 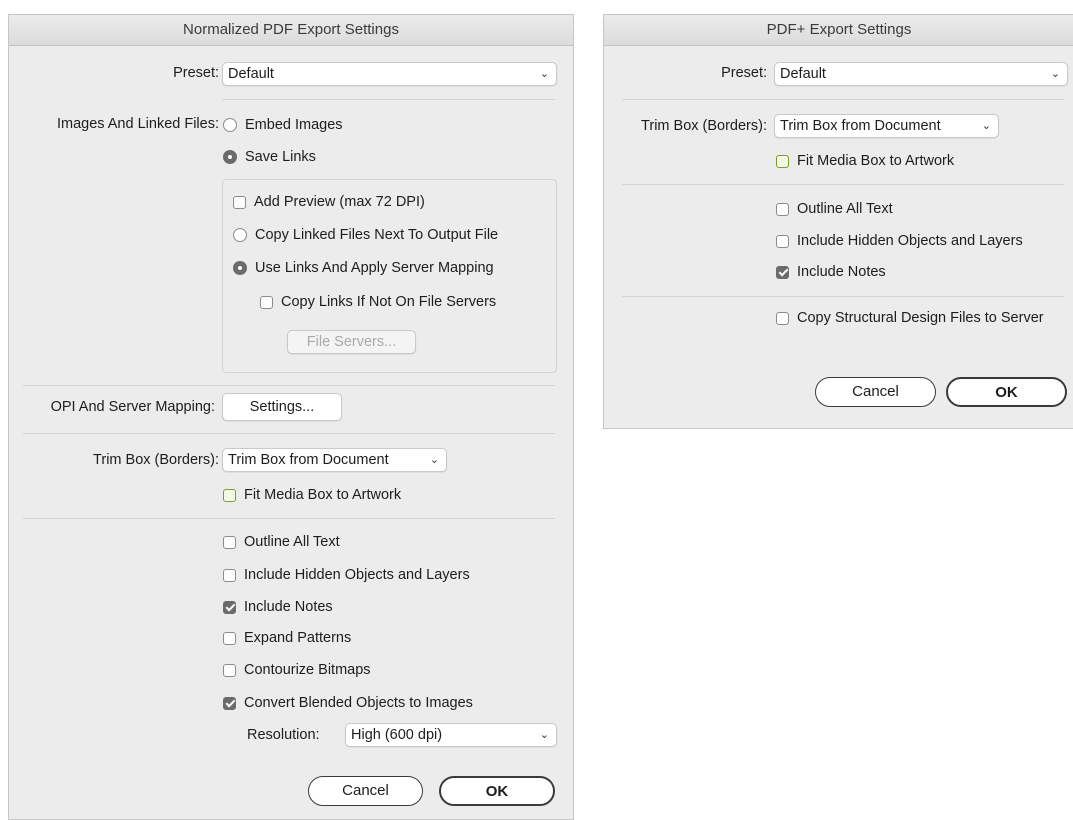 I want to click on opi-server-mapping-label: OPI And Server Mapping:, so click(x=132, y=407).